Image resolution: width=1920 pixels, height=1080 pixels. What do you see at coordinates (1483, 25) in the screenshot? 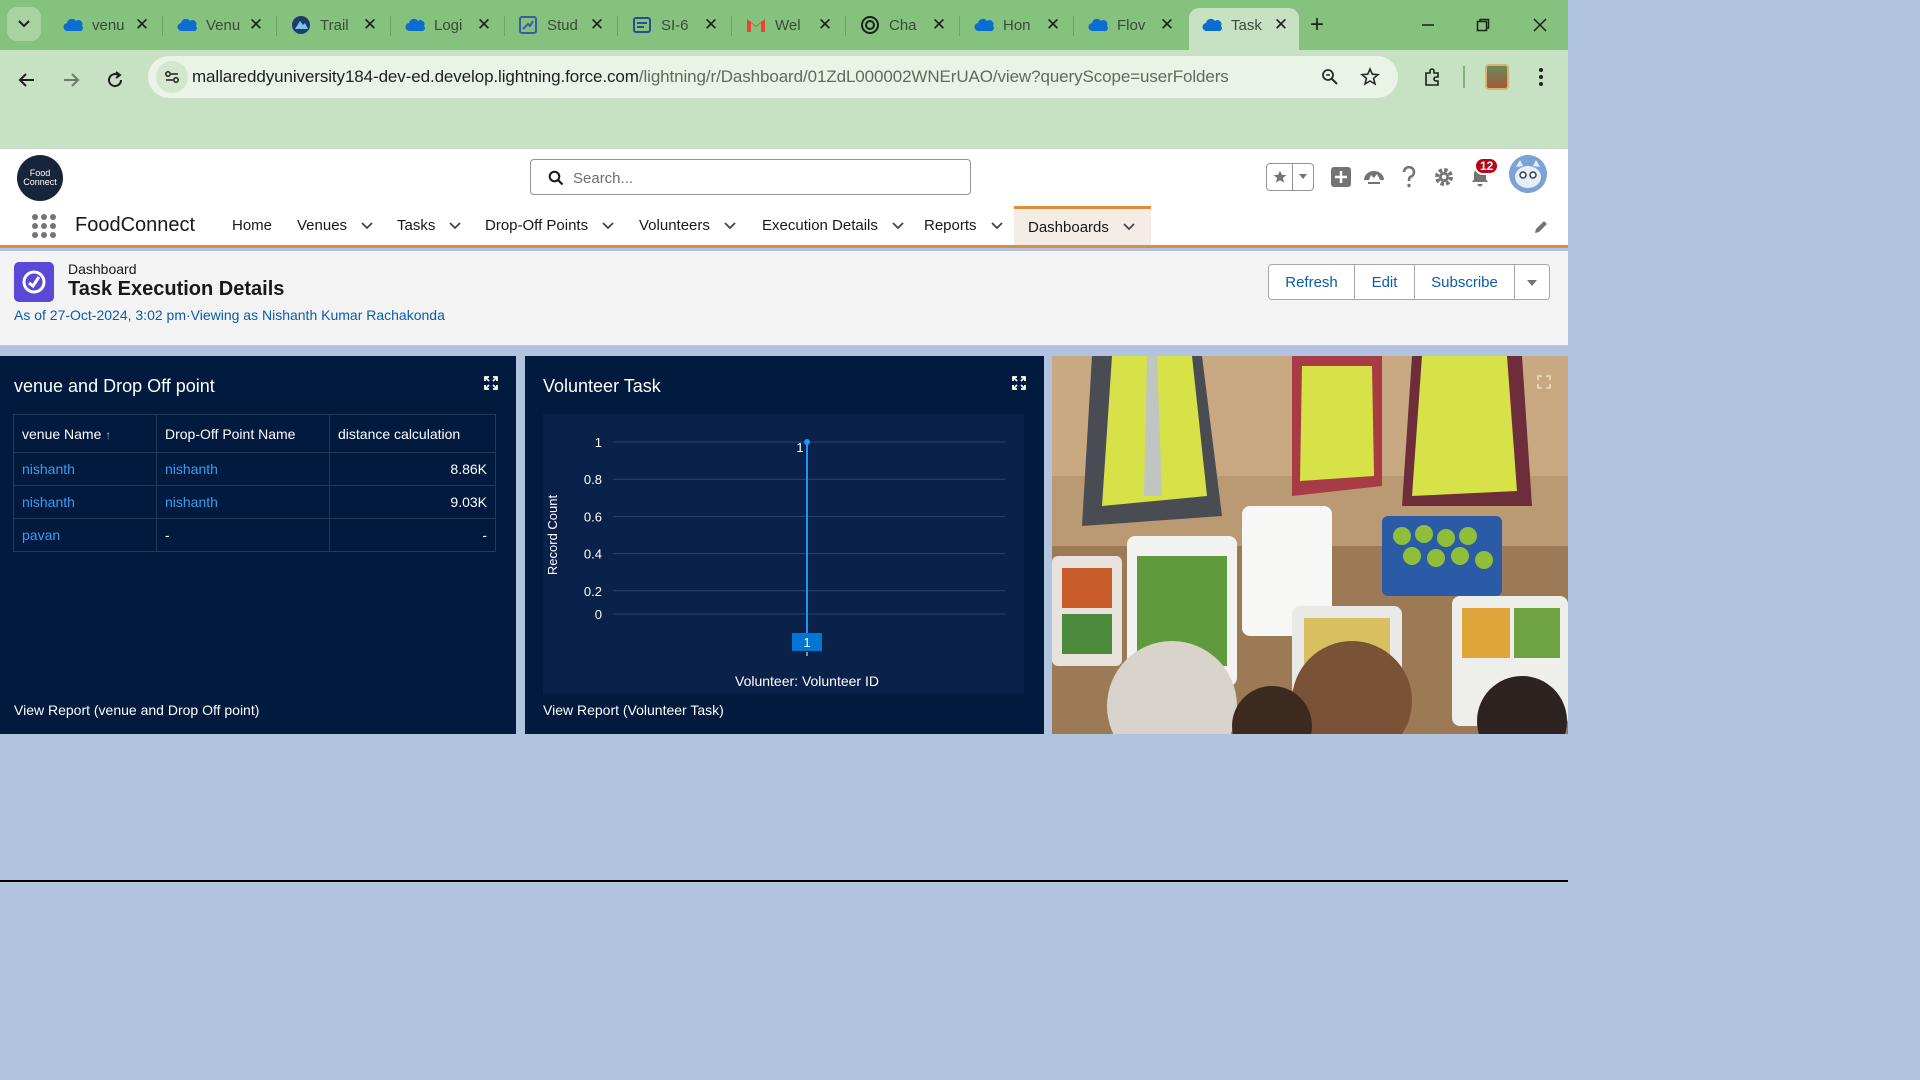
I see `restore-button` at bounding box center [1483, 25].